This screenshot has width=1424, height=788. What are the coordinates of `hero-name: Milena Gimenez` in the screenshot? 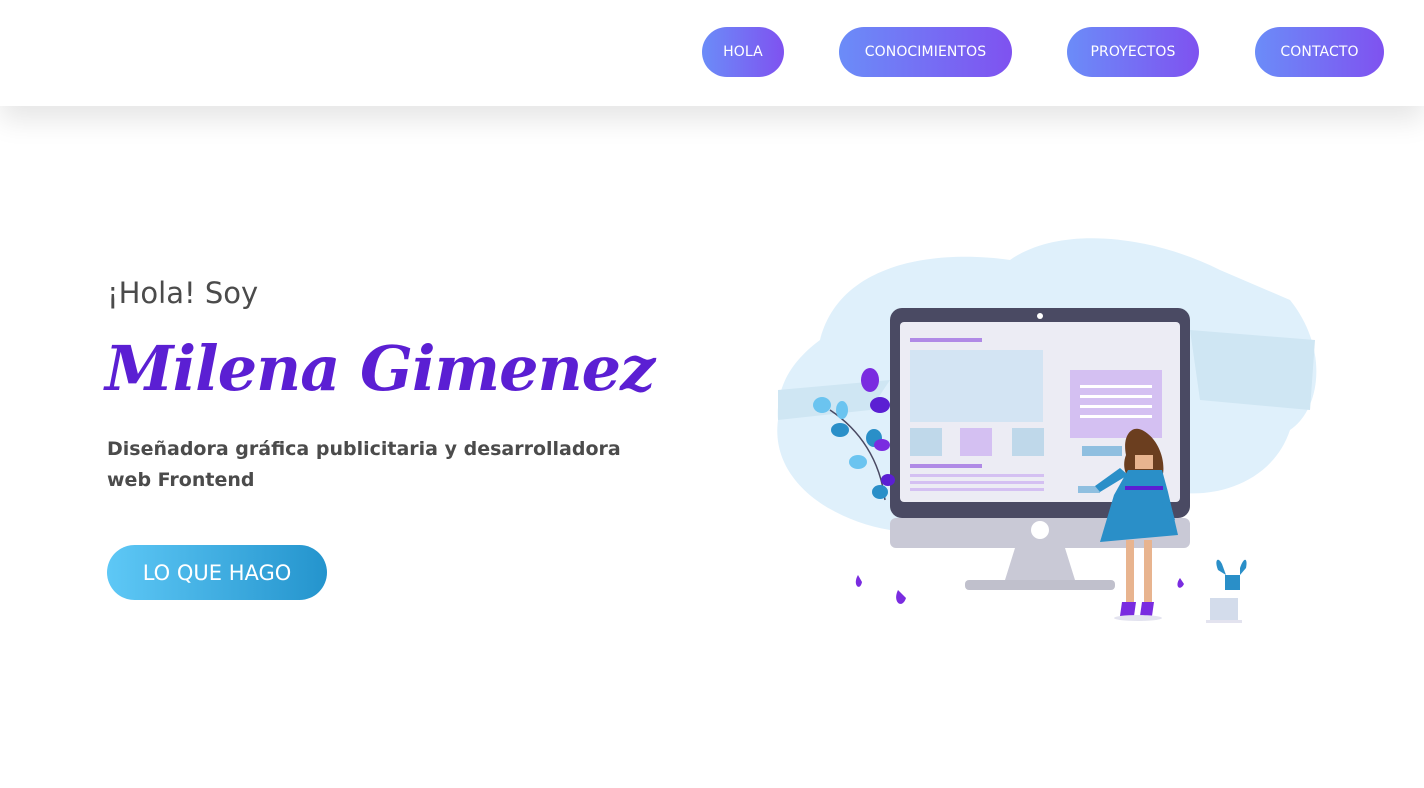 It's located at (380, 368).